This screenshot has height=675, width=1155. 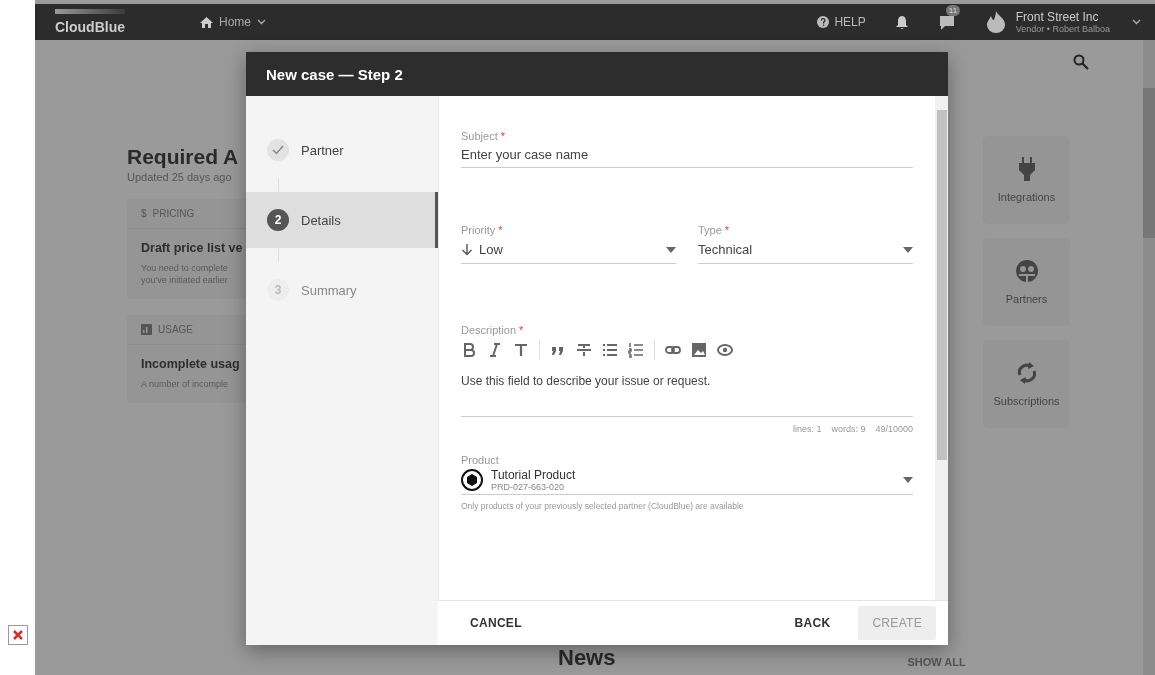 I want to click on account-menu: Front Street Inc Vendor • Robert Balboa, so click(x=1062, y=22).